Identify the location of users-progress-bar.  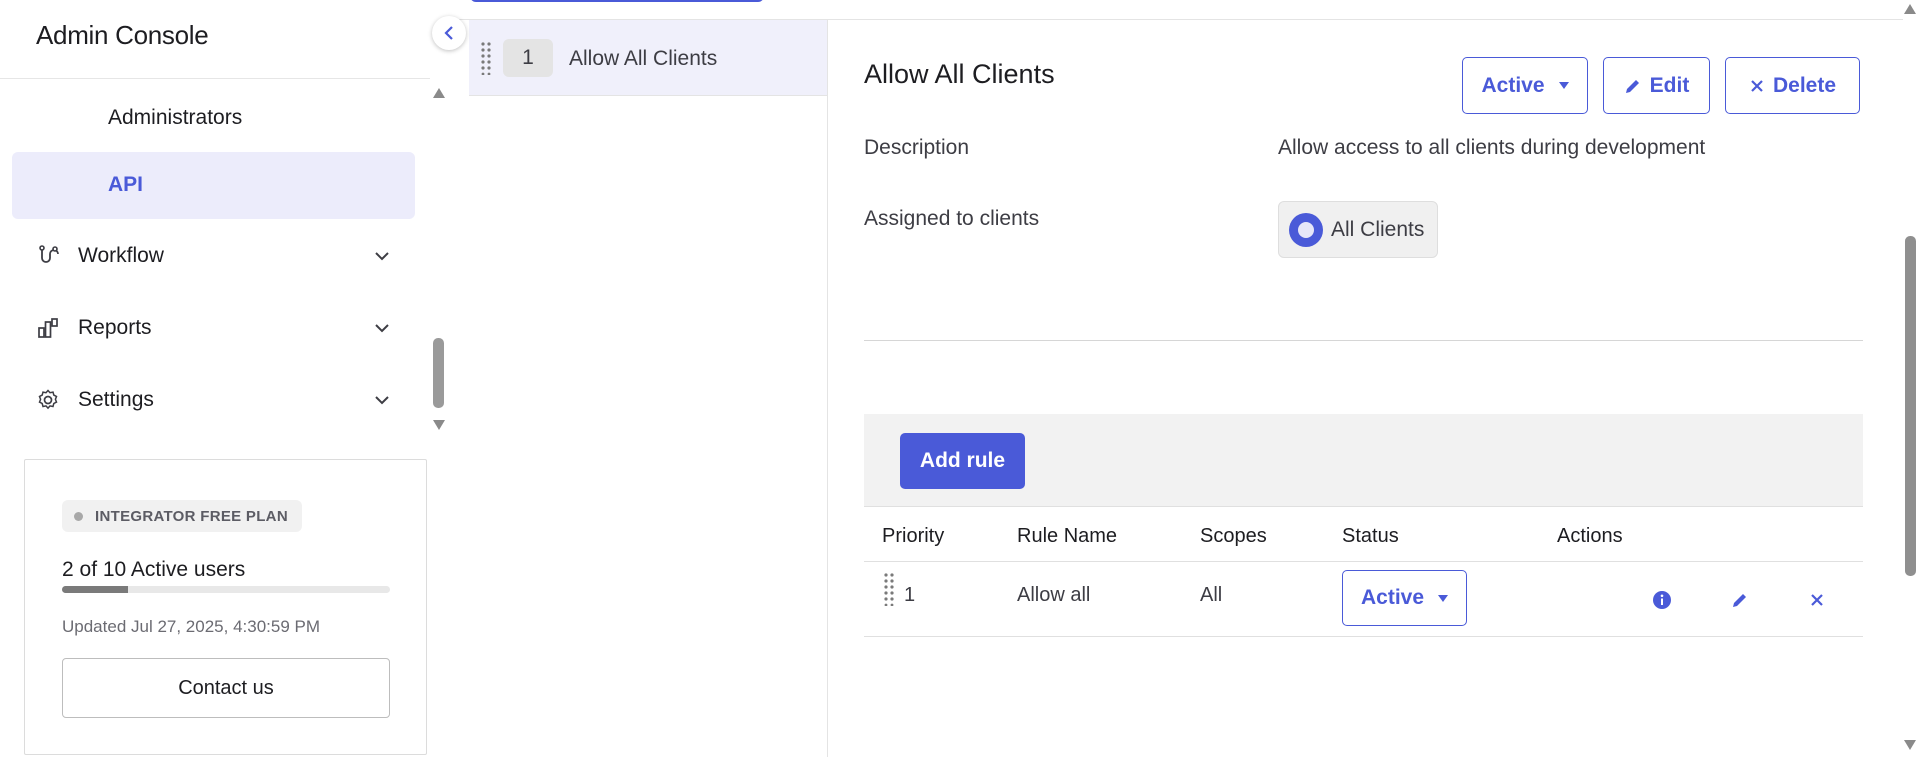
(226, 589).